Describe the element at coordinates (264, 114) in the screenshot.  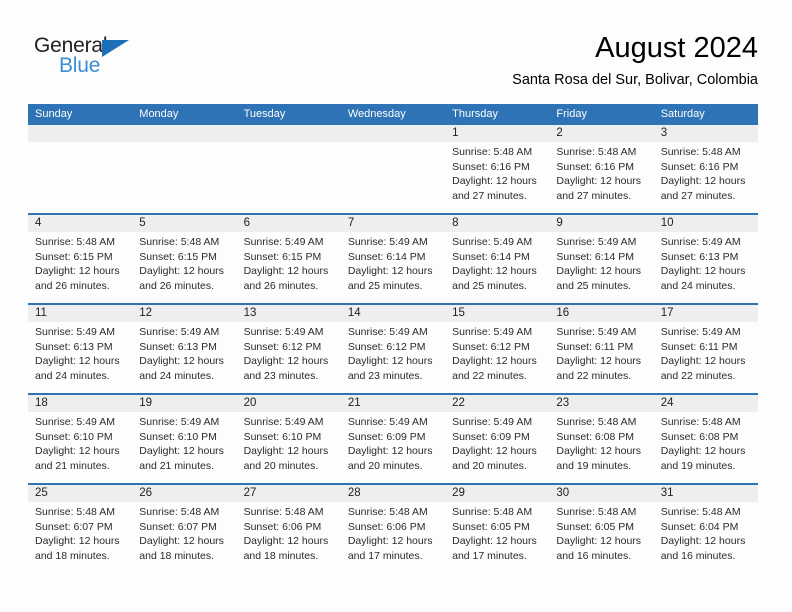
I see `weekday-header-tuesday: Tuesday` at that location.